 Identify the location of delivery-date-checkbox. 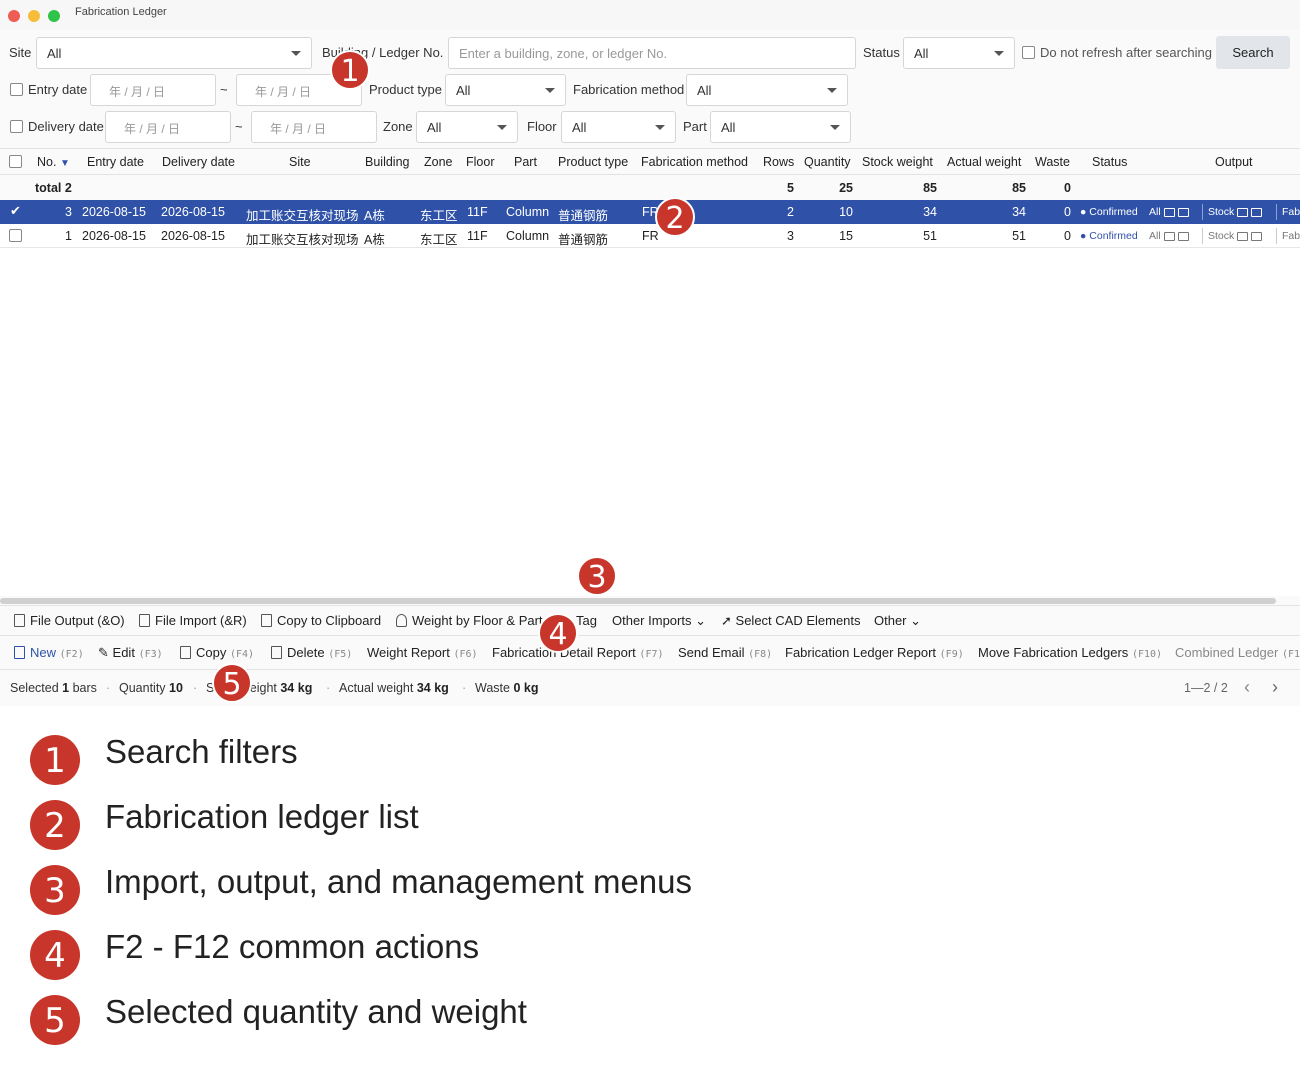
(16, 126).